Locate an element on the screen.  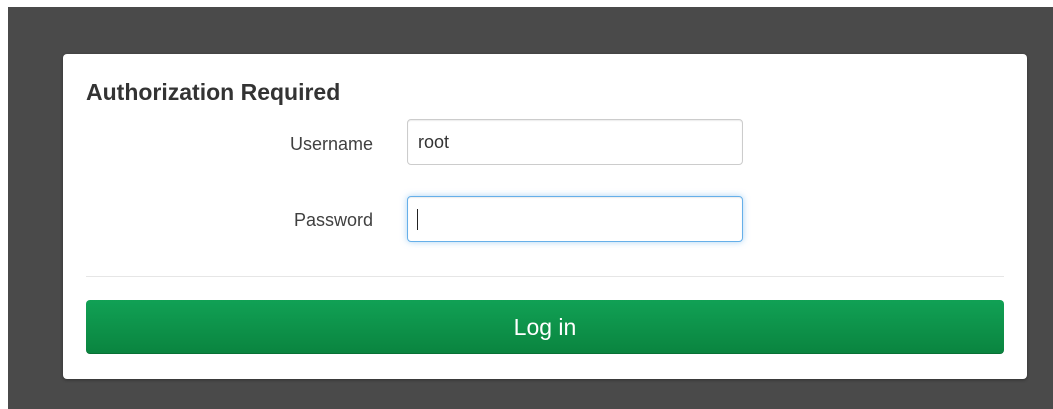
page-title: Authorization Required is located at coordinates (213, 92).